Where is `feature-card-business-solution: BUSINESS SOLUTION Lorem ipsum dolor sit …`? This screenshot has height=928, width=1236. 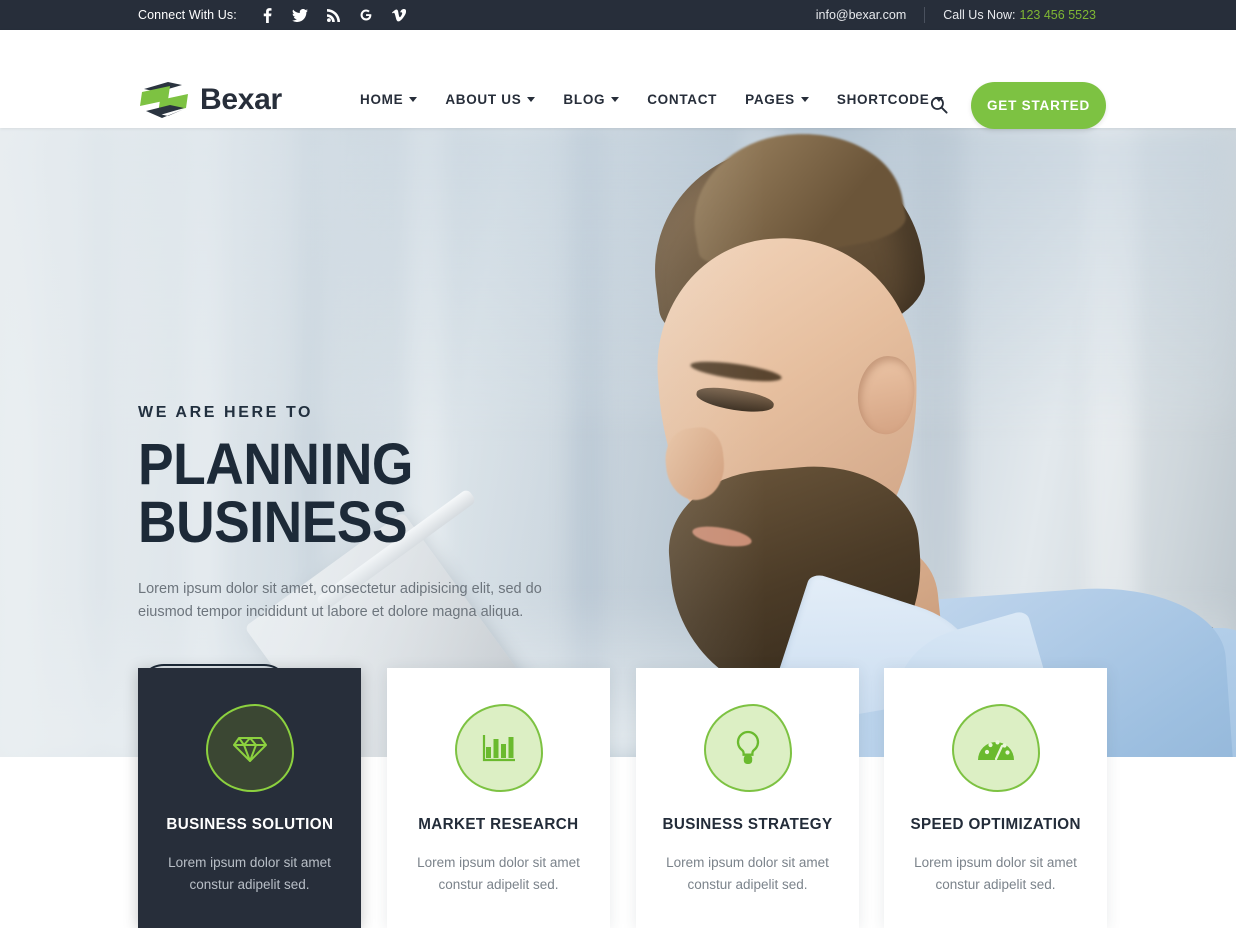 feature-card-business-solution: BUSINESS SOLUTION Lorem ipsum dolor sit … is located at coordinates (249, 798).